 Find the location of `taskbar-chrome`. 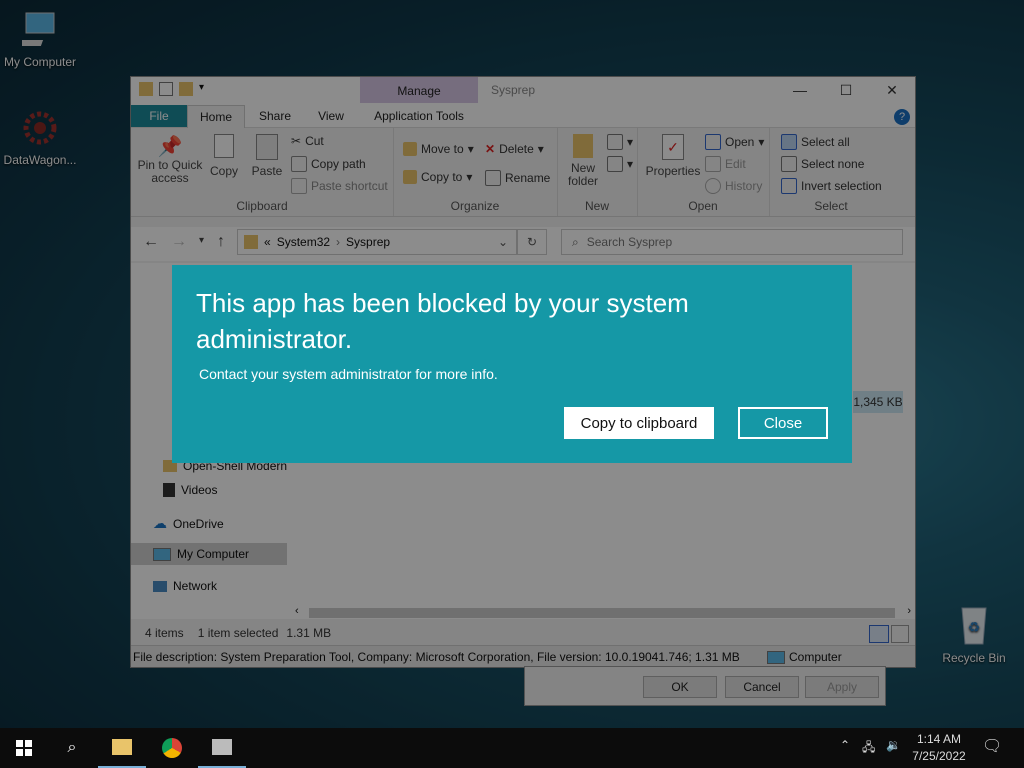

taskbar-chrome is located at coordinates (172, 748).